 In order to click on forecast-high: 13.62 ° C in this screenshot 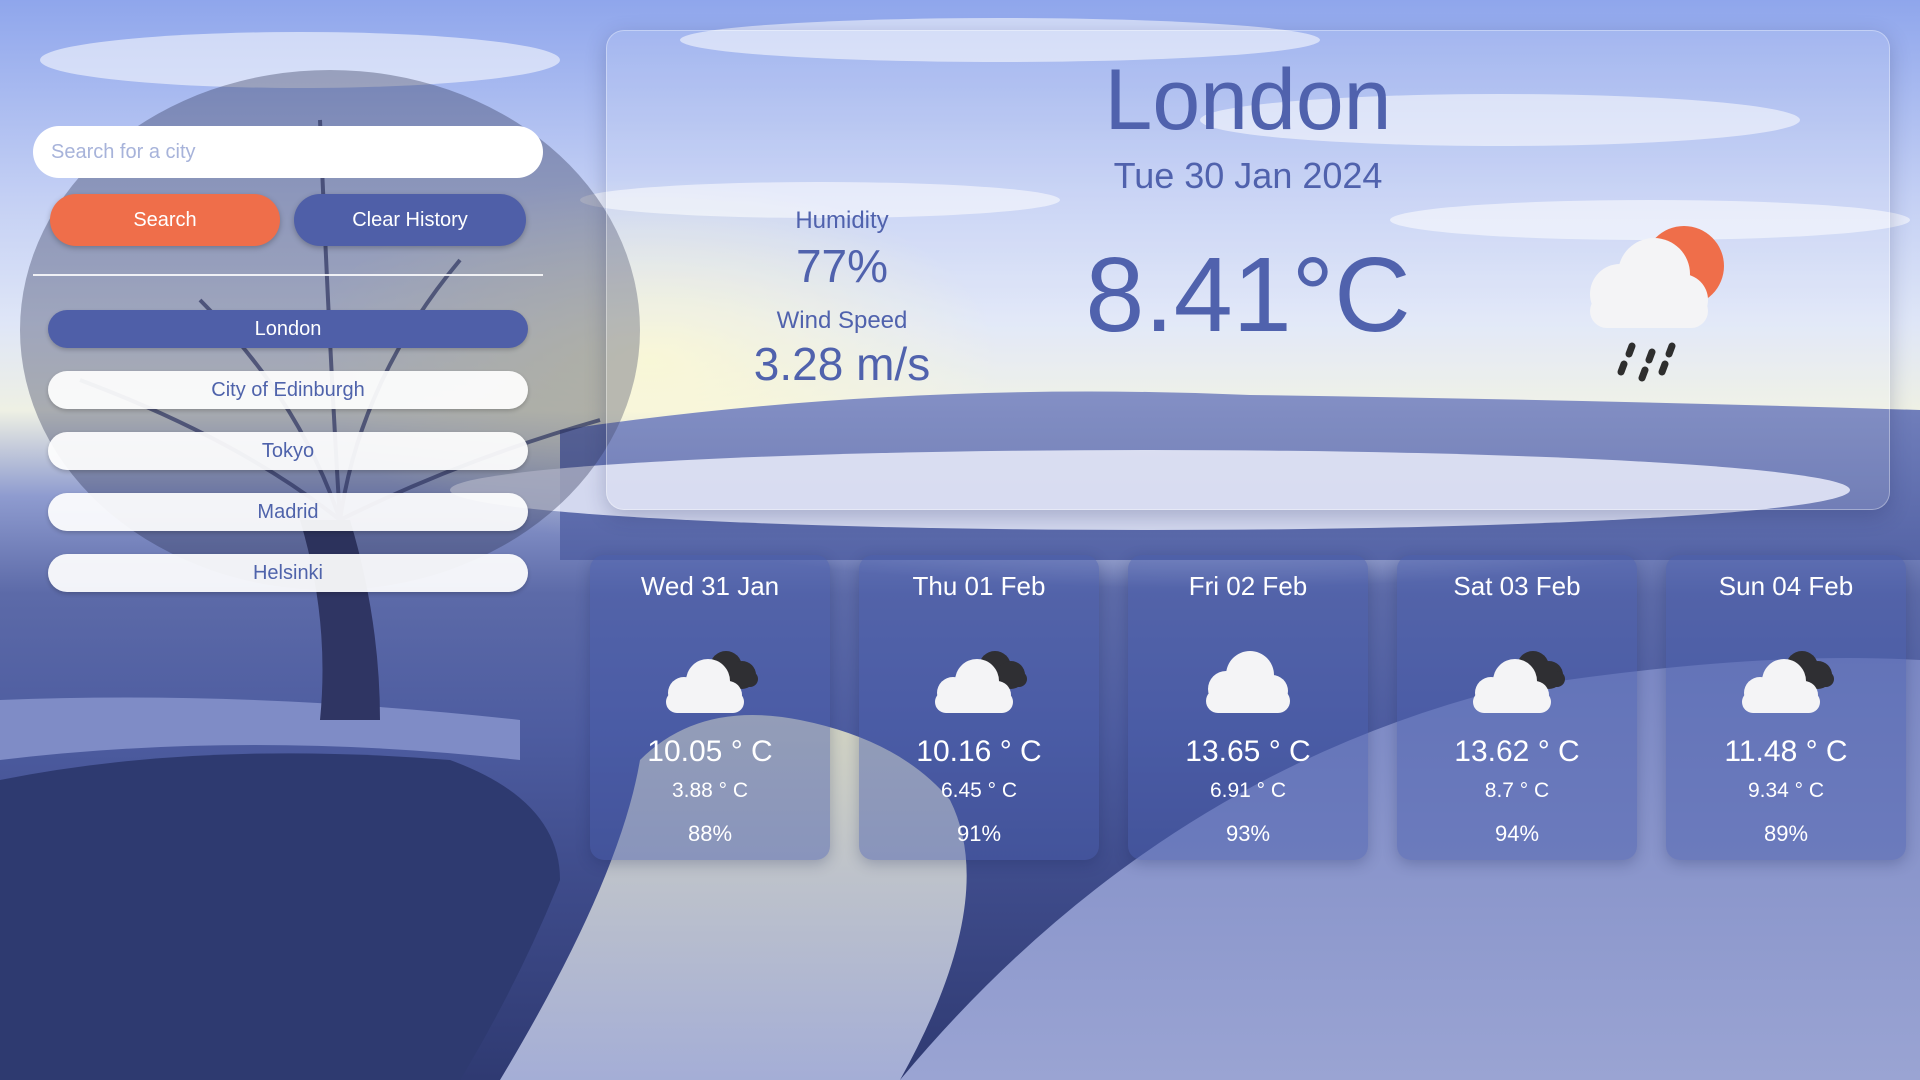, I will do `click(1517, 751)`.